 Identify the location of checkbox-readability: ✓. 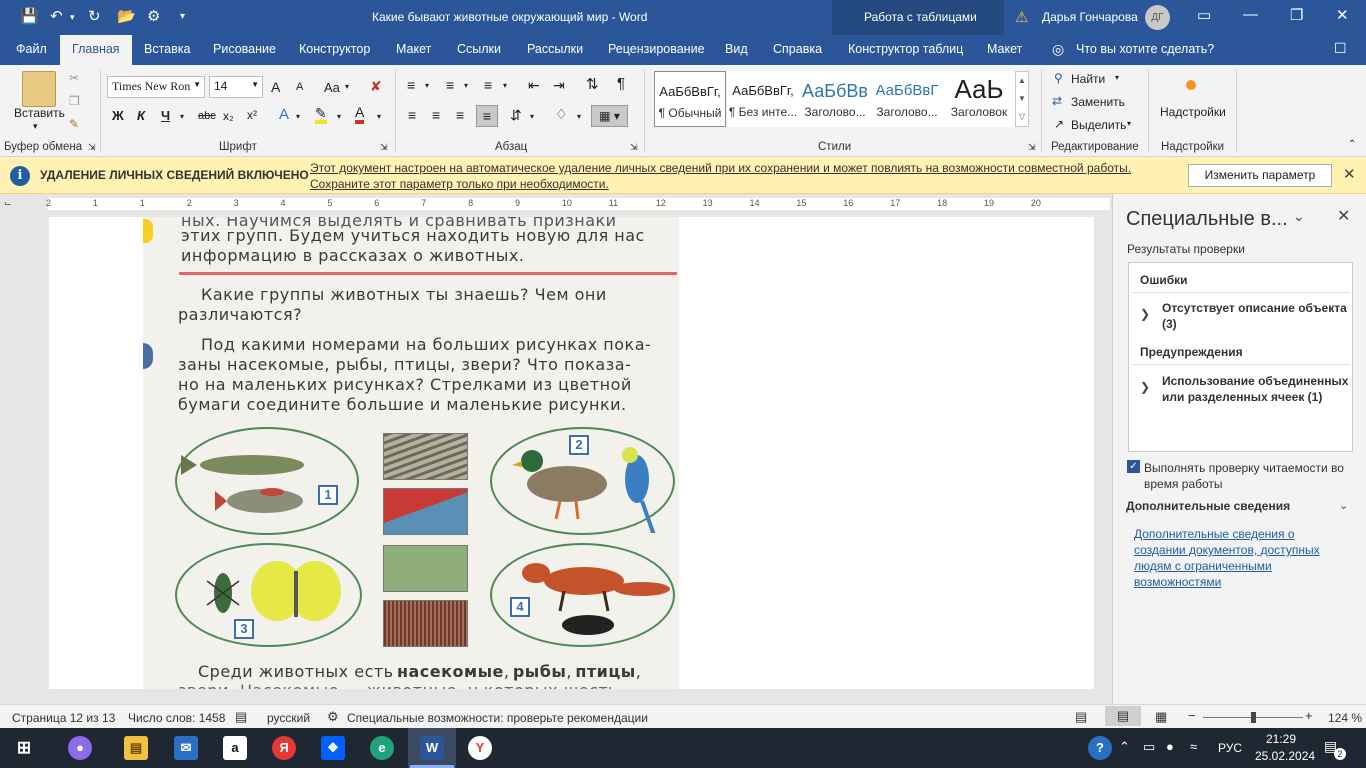
(1133, 466).